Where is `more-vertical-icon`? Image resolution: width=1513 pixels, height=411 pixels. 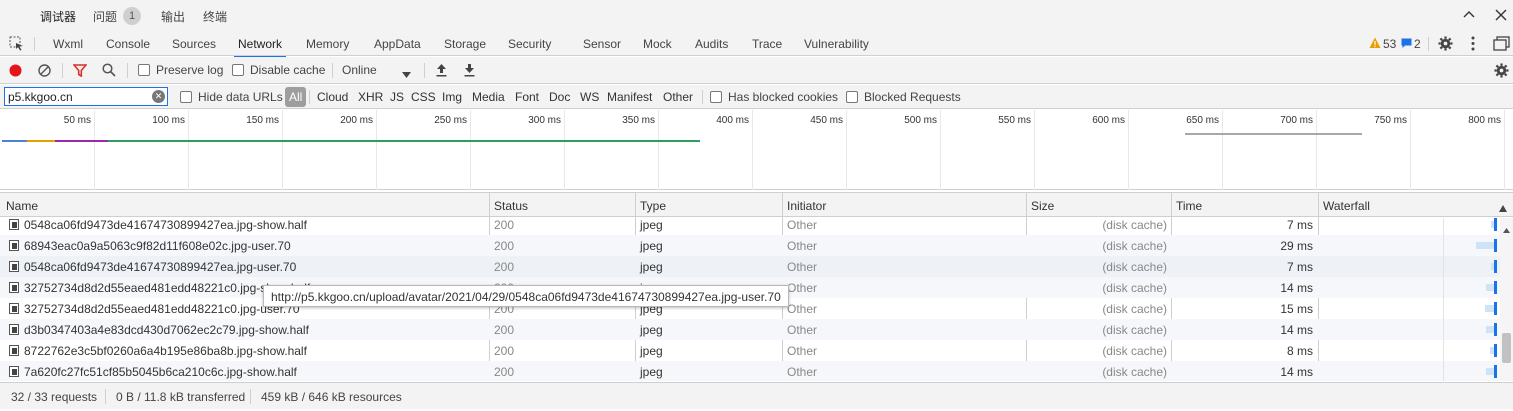 more-vertical-icon is located at coordinates (1473, 45).